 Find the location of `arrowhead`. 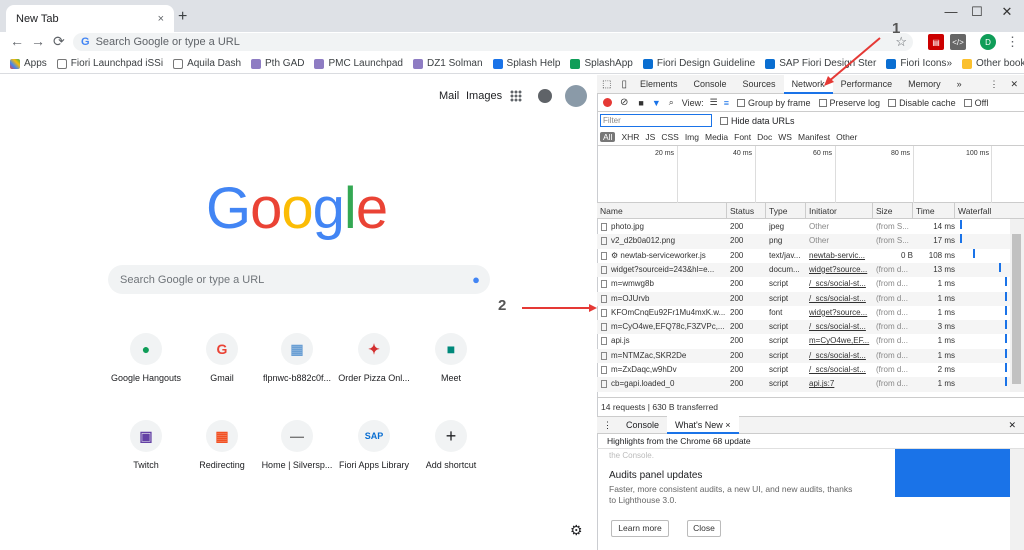

arrowhead is located at coordinates (593, 308).